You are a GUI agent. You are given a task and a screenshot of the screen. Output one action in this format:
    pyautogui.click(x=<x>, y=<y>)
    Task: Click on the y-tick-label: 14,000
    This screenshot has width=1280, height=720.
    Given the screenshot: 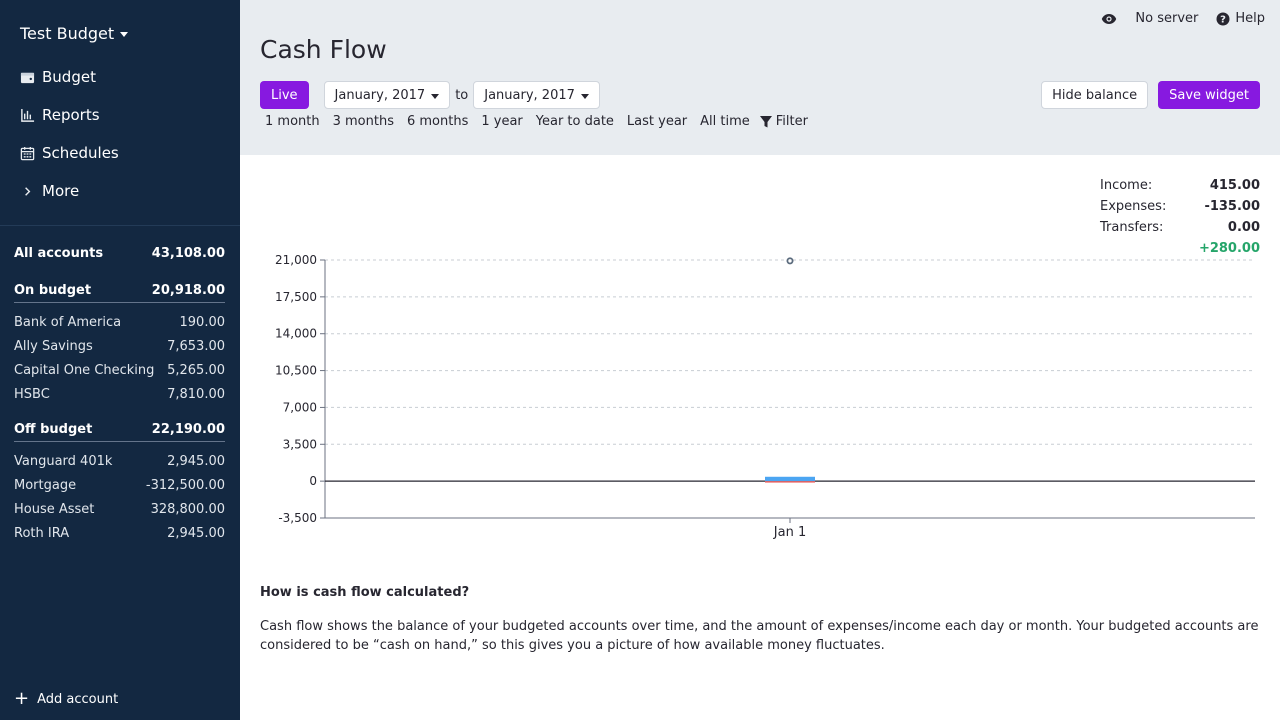 What is the action you would take?
    pyautogui.click(x=296, y=334)
    